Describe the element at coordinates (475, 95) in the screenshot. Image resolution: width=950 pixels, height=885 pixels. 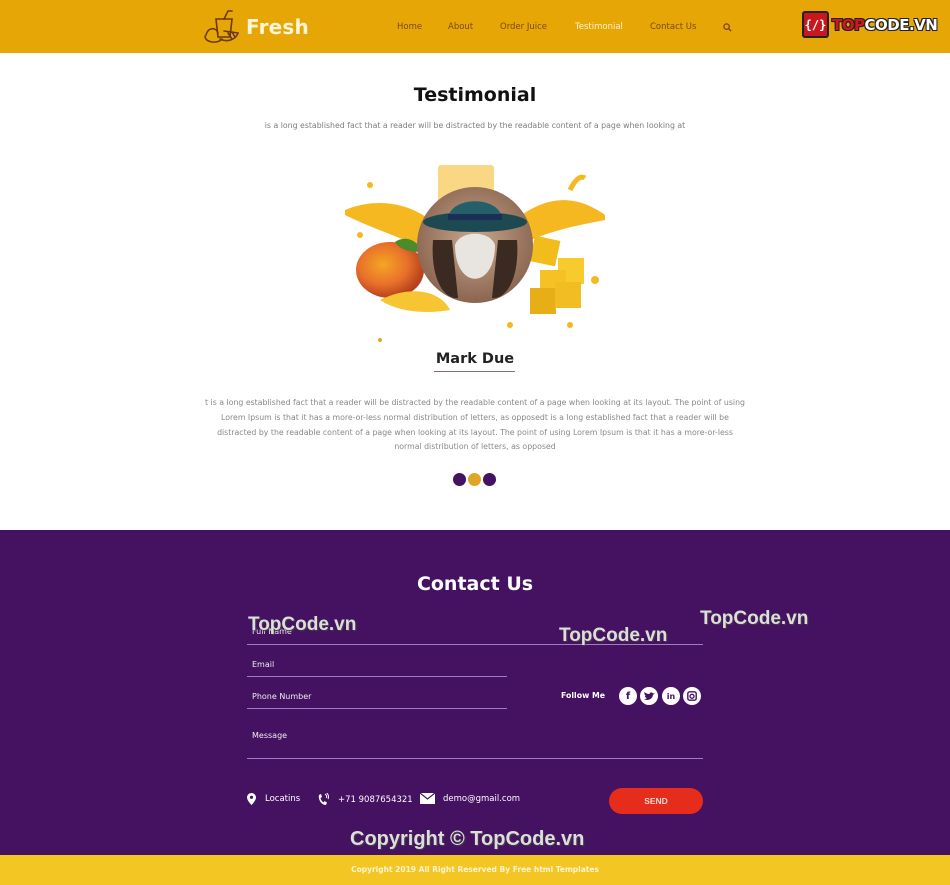
I see `testimonial-title: Testimonial` at that location.